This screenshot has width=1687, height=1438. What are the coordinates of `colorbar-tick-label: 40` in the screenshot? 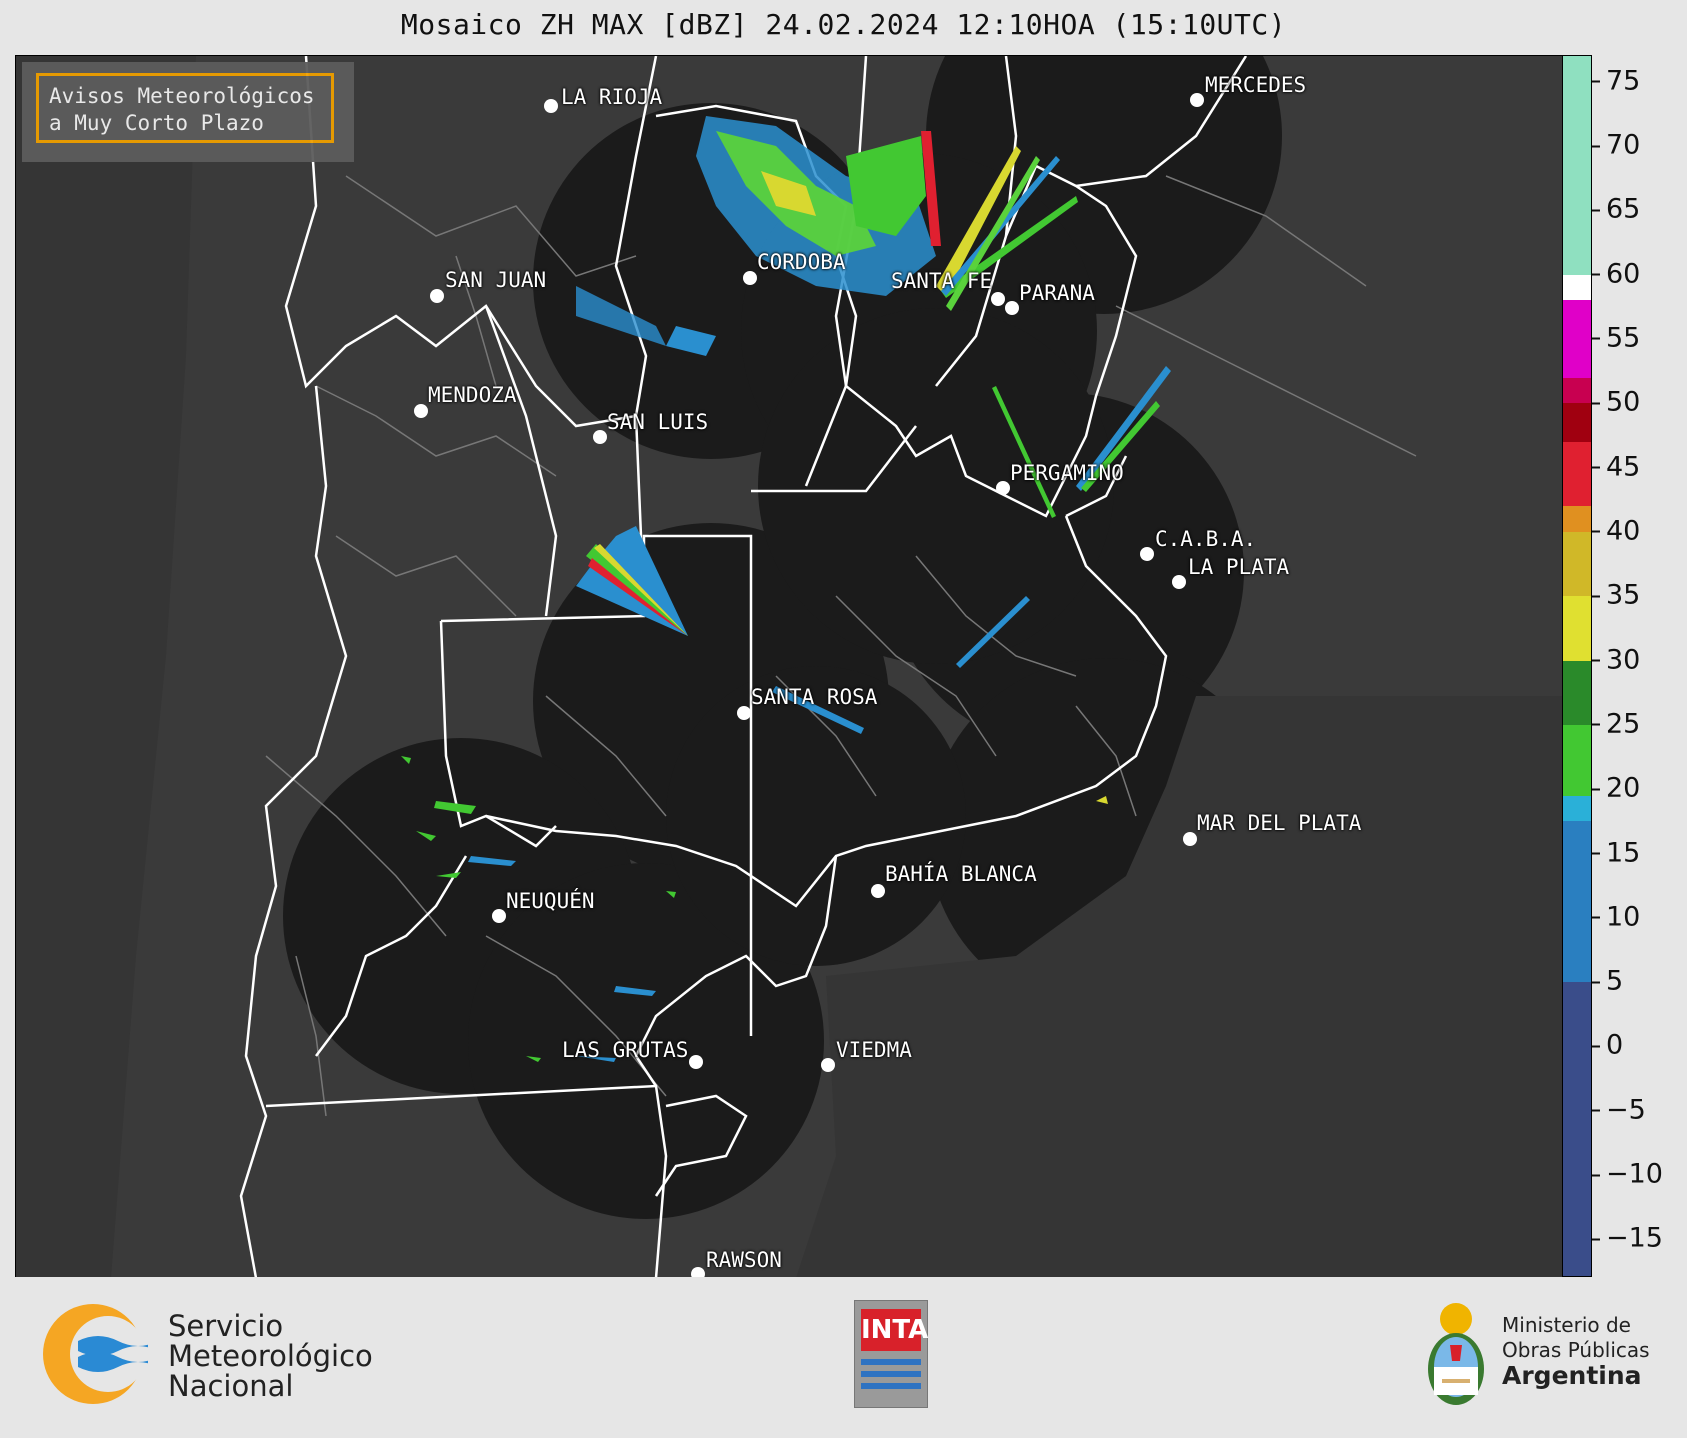 It's located at (1616, 530).